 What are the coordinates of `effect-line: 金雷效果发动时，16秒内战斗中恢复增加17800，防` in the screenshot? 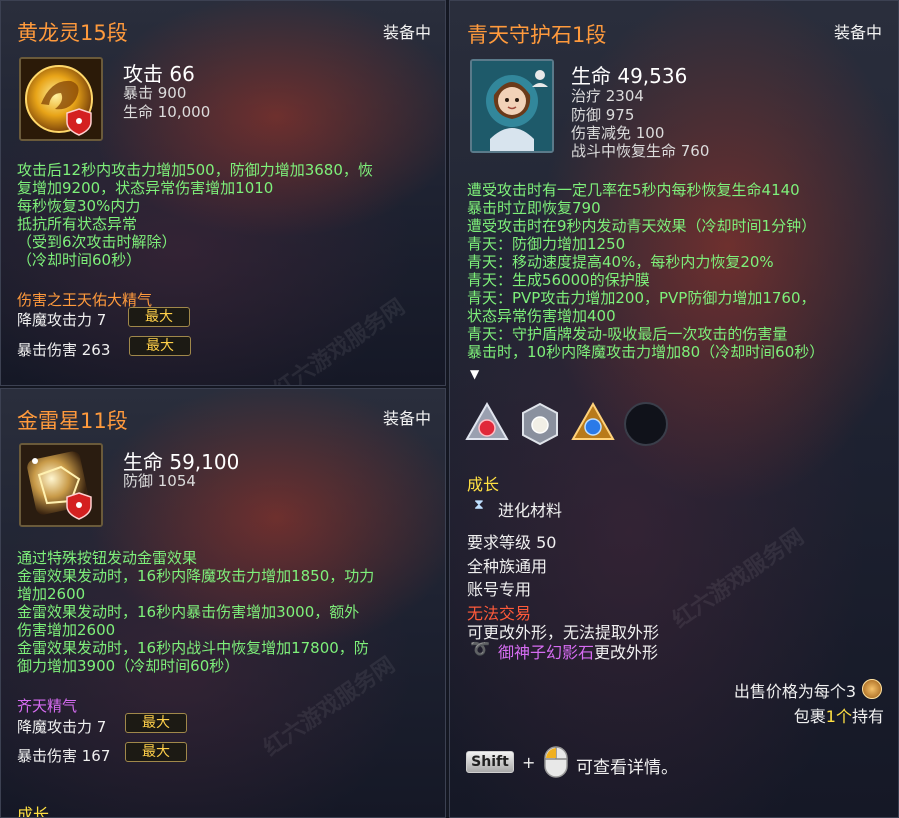 It's located at (193, 648).